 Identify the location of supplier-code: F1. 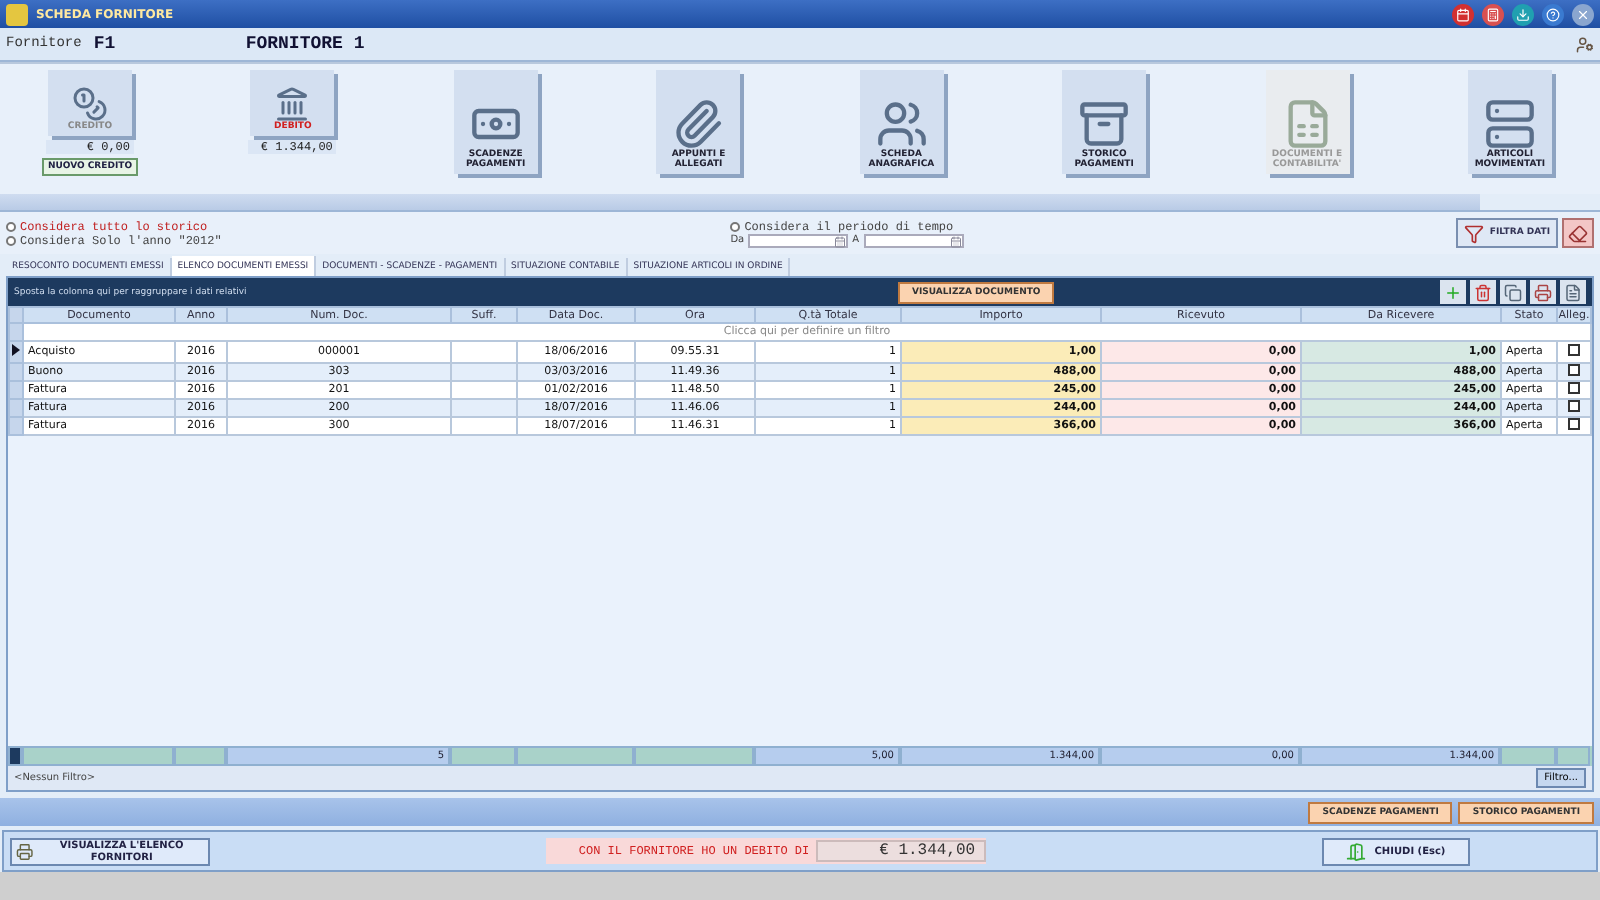
(105, 44).